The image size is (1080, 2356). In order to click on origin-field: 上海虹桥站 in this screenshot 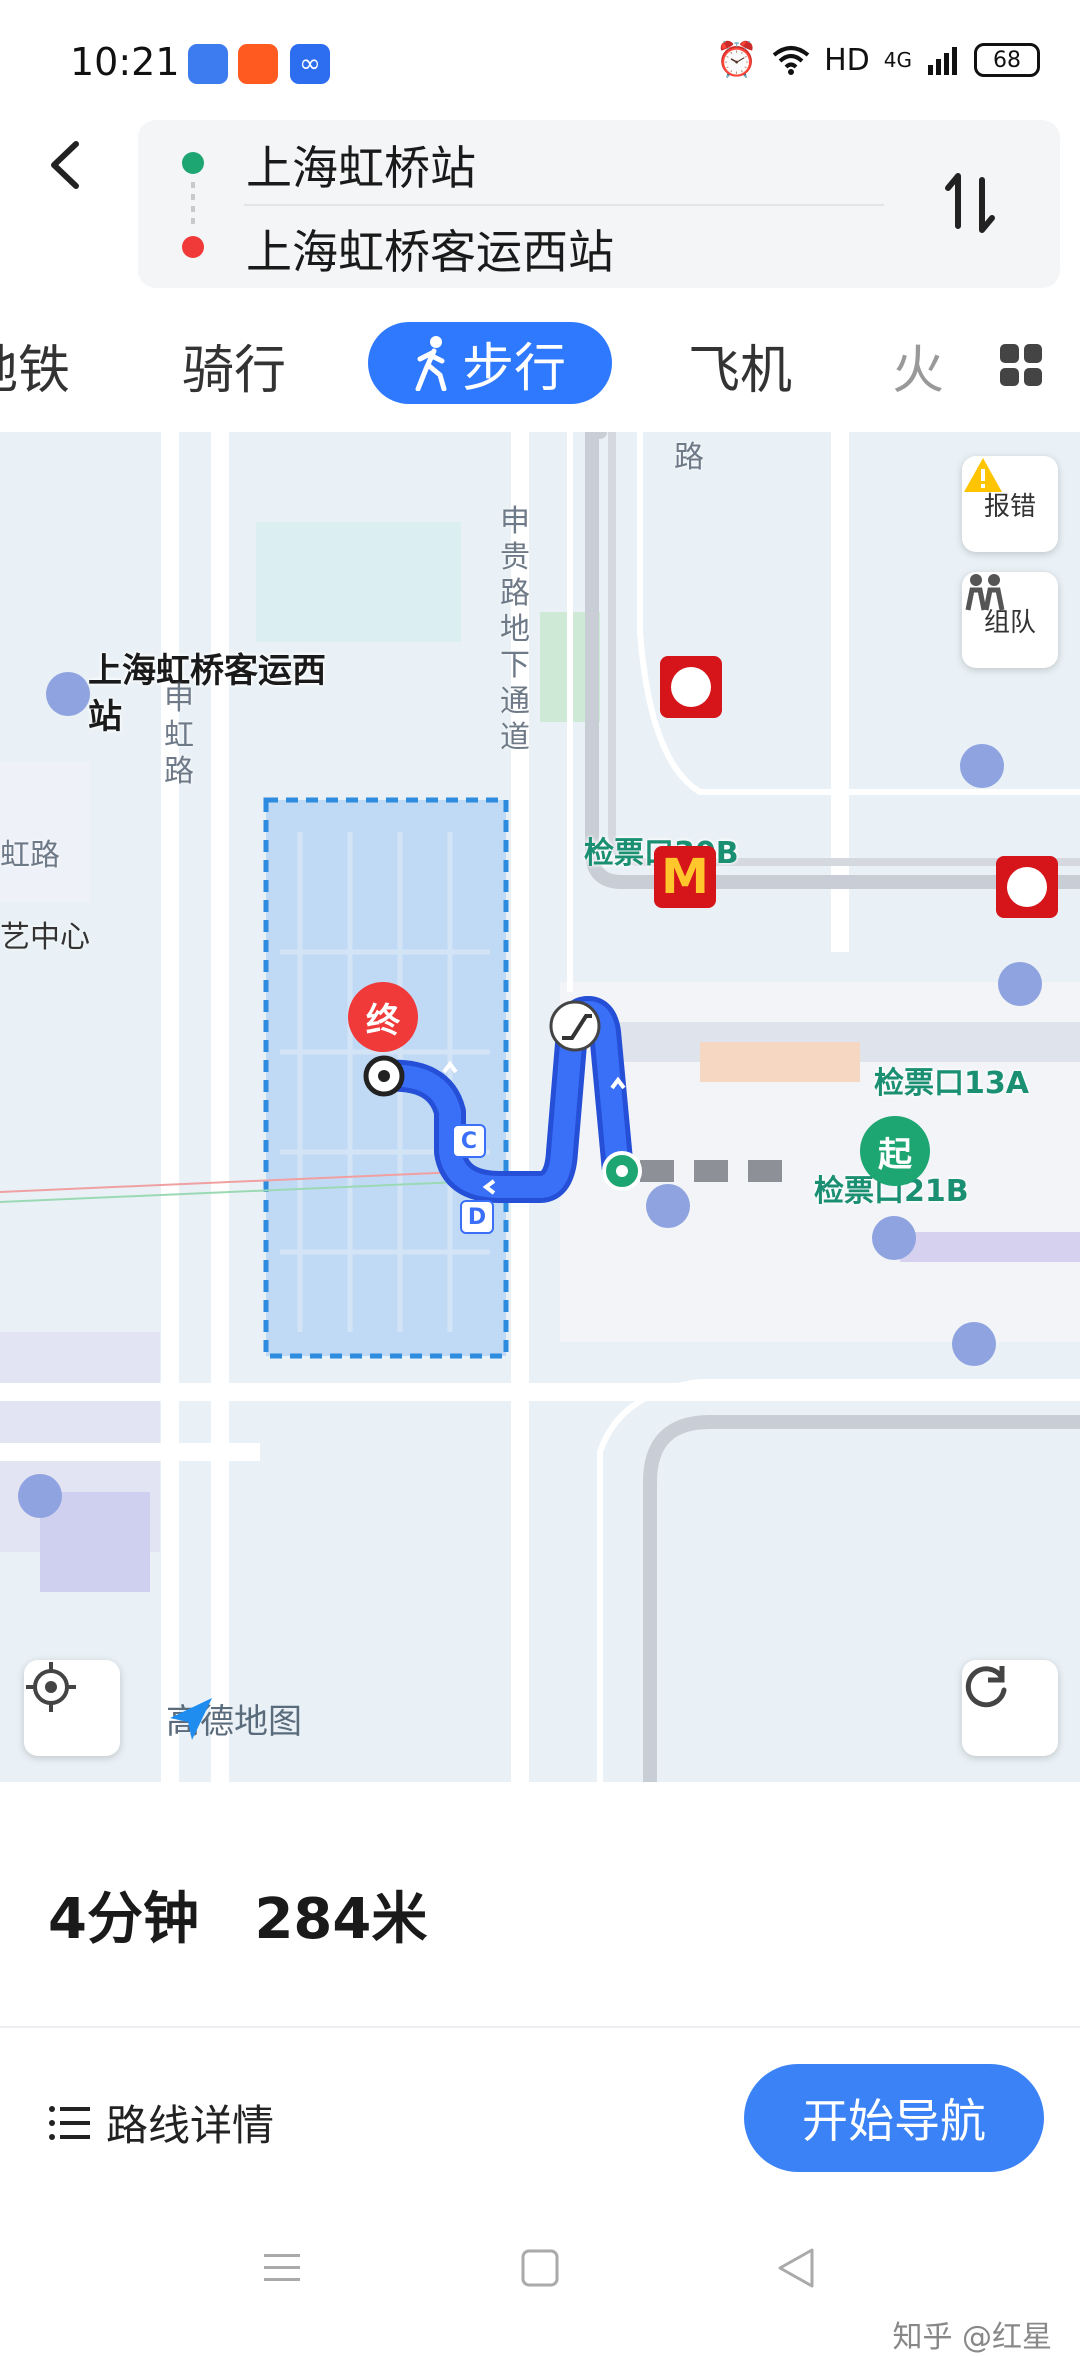, I will do `click(361, 165)`.